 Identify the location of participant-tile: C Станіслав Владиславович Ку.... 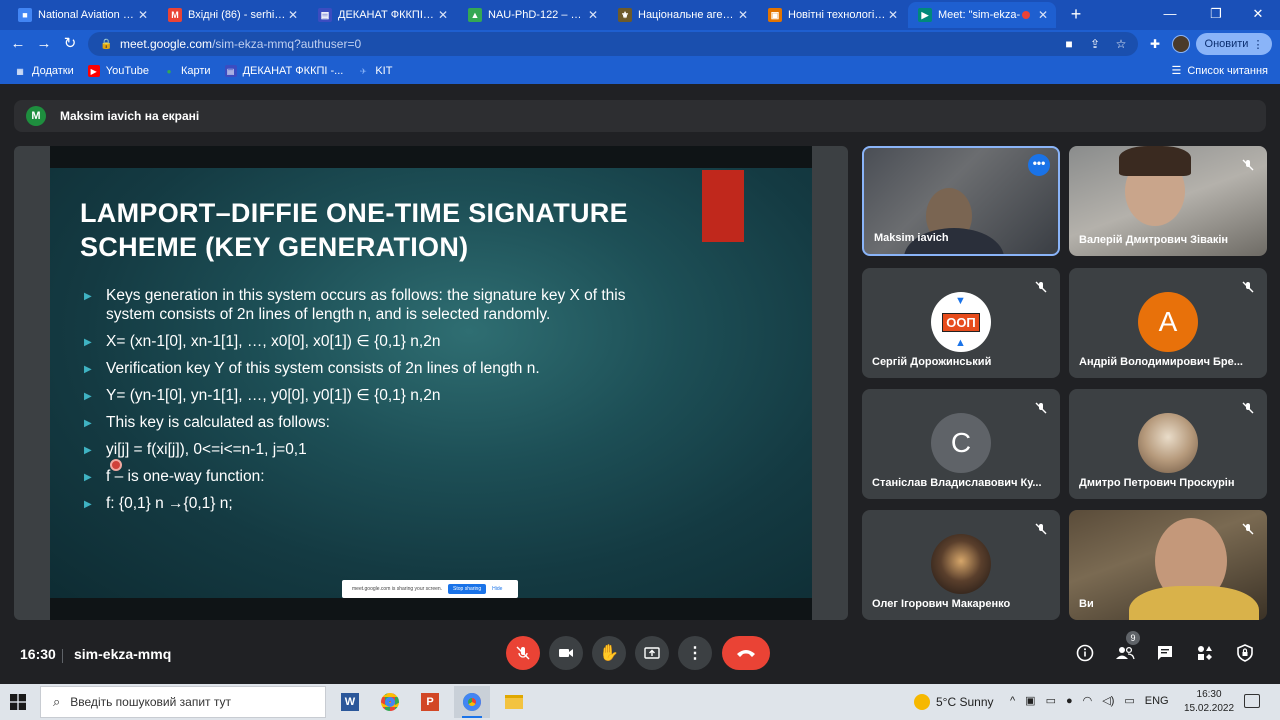
(961, 444).